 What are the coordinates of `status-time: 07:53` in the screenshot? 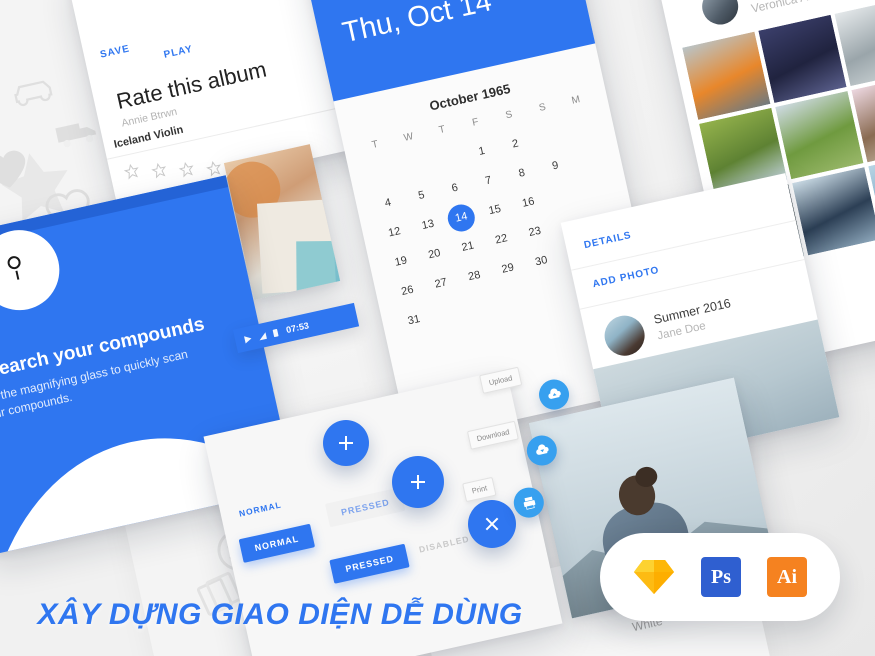 It's located at (297, 328).